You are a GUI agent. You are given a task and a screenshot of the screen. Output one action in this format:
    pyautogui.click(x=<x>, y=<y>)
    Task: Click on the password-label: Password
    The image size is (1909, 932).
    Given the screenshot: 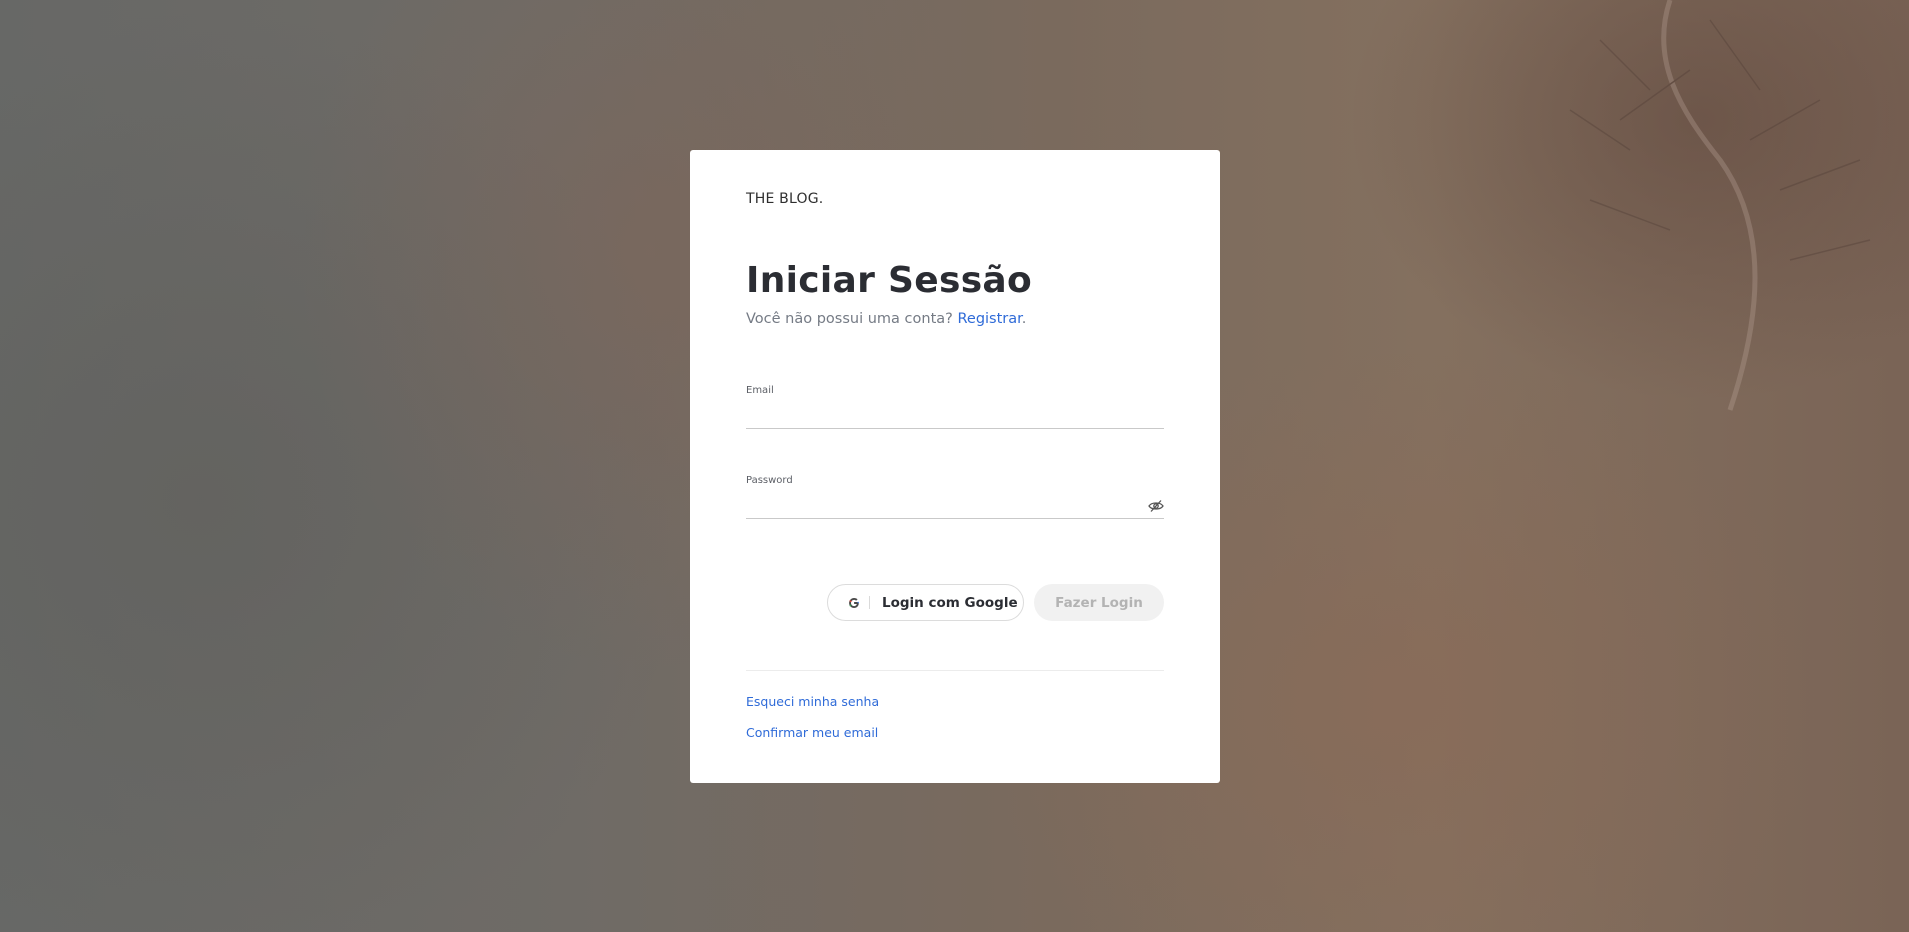 What is the action you would take?
    pyautogui.click(x=769, y=480)
    